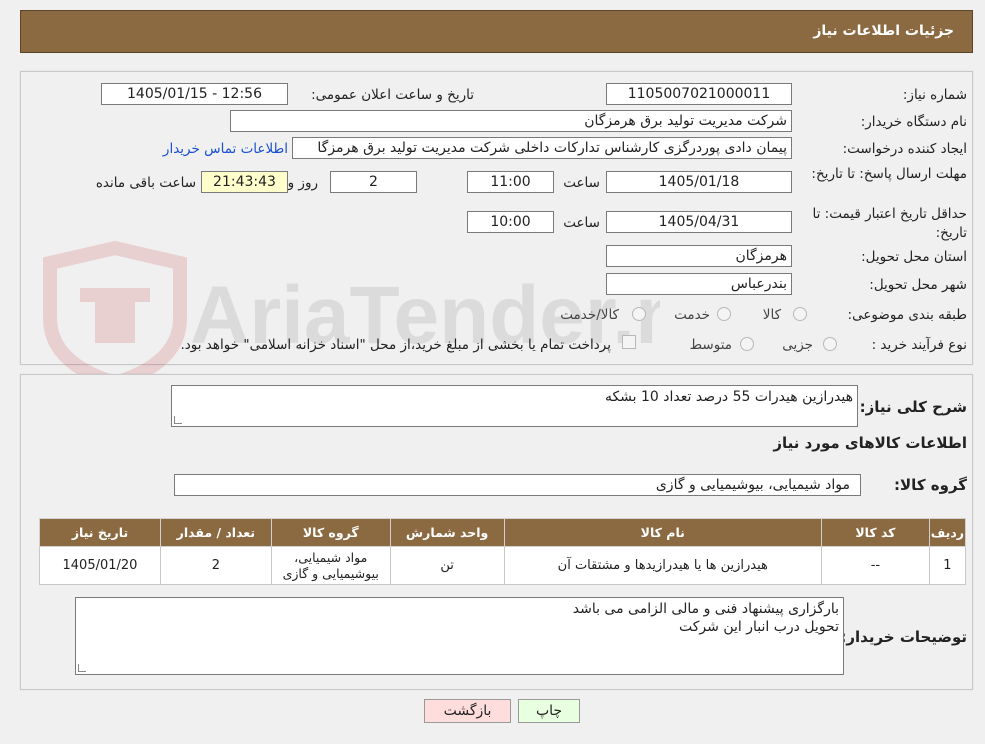  Describe the element at coordinates (699, 94) in the screenshot. I see `need-number-field: 1105007021000011` at that location.